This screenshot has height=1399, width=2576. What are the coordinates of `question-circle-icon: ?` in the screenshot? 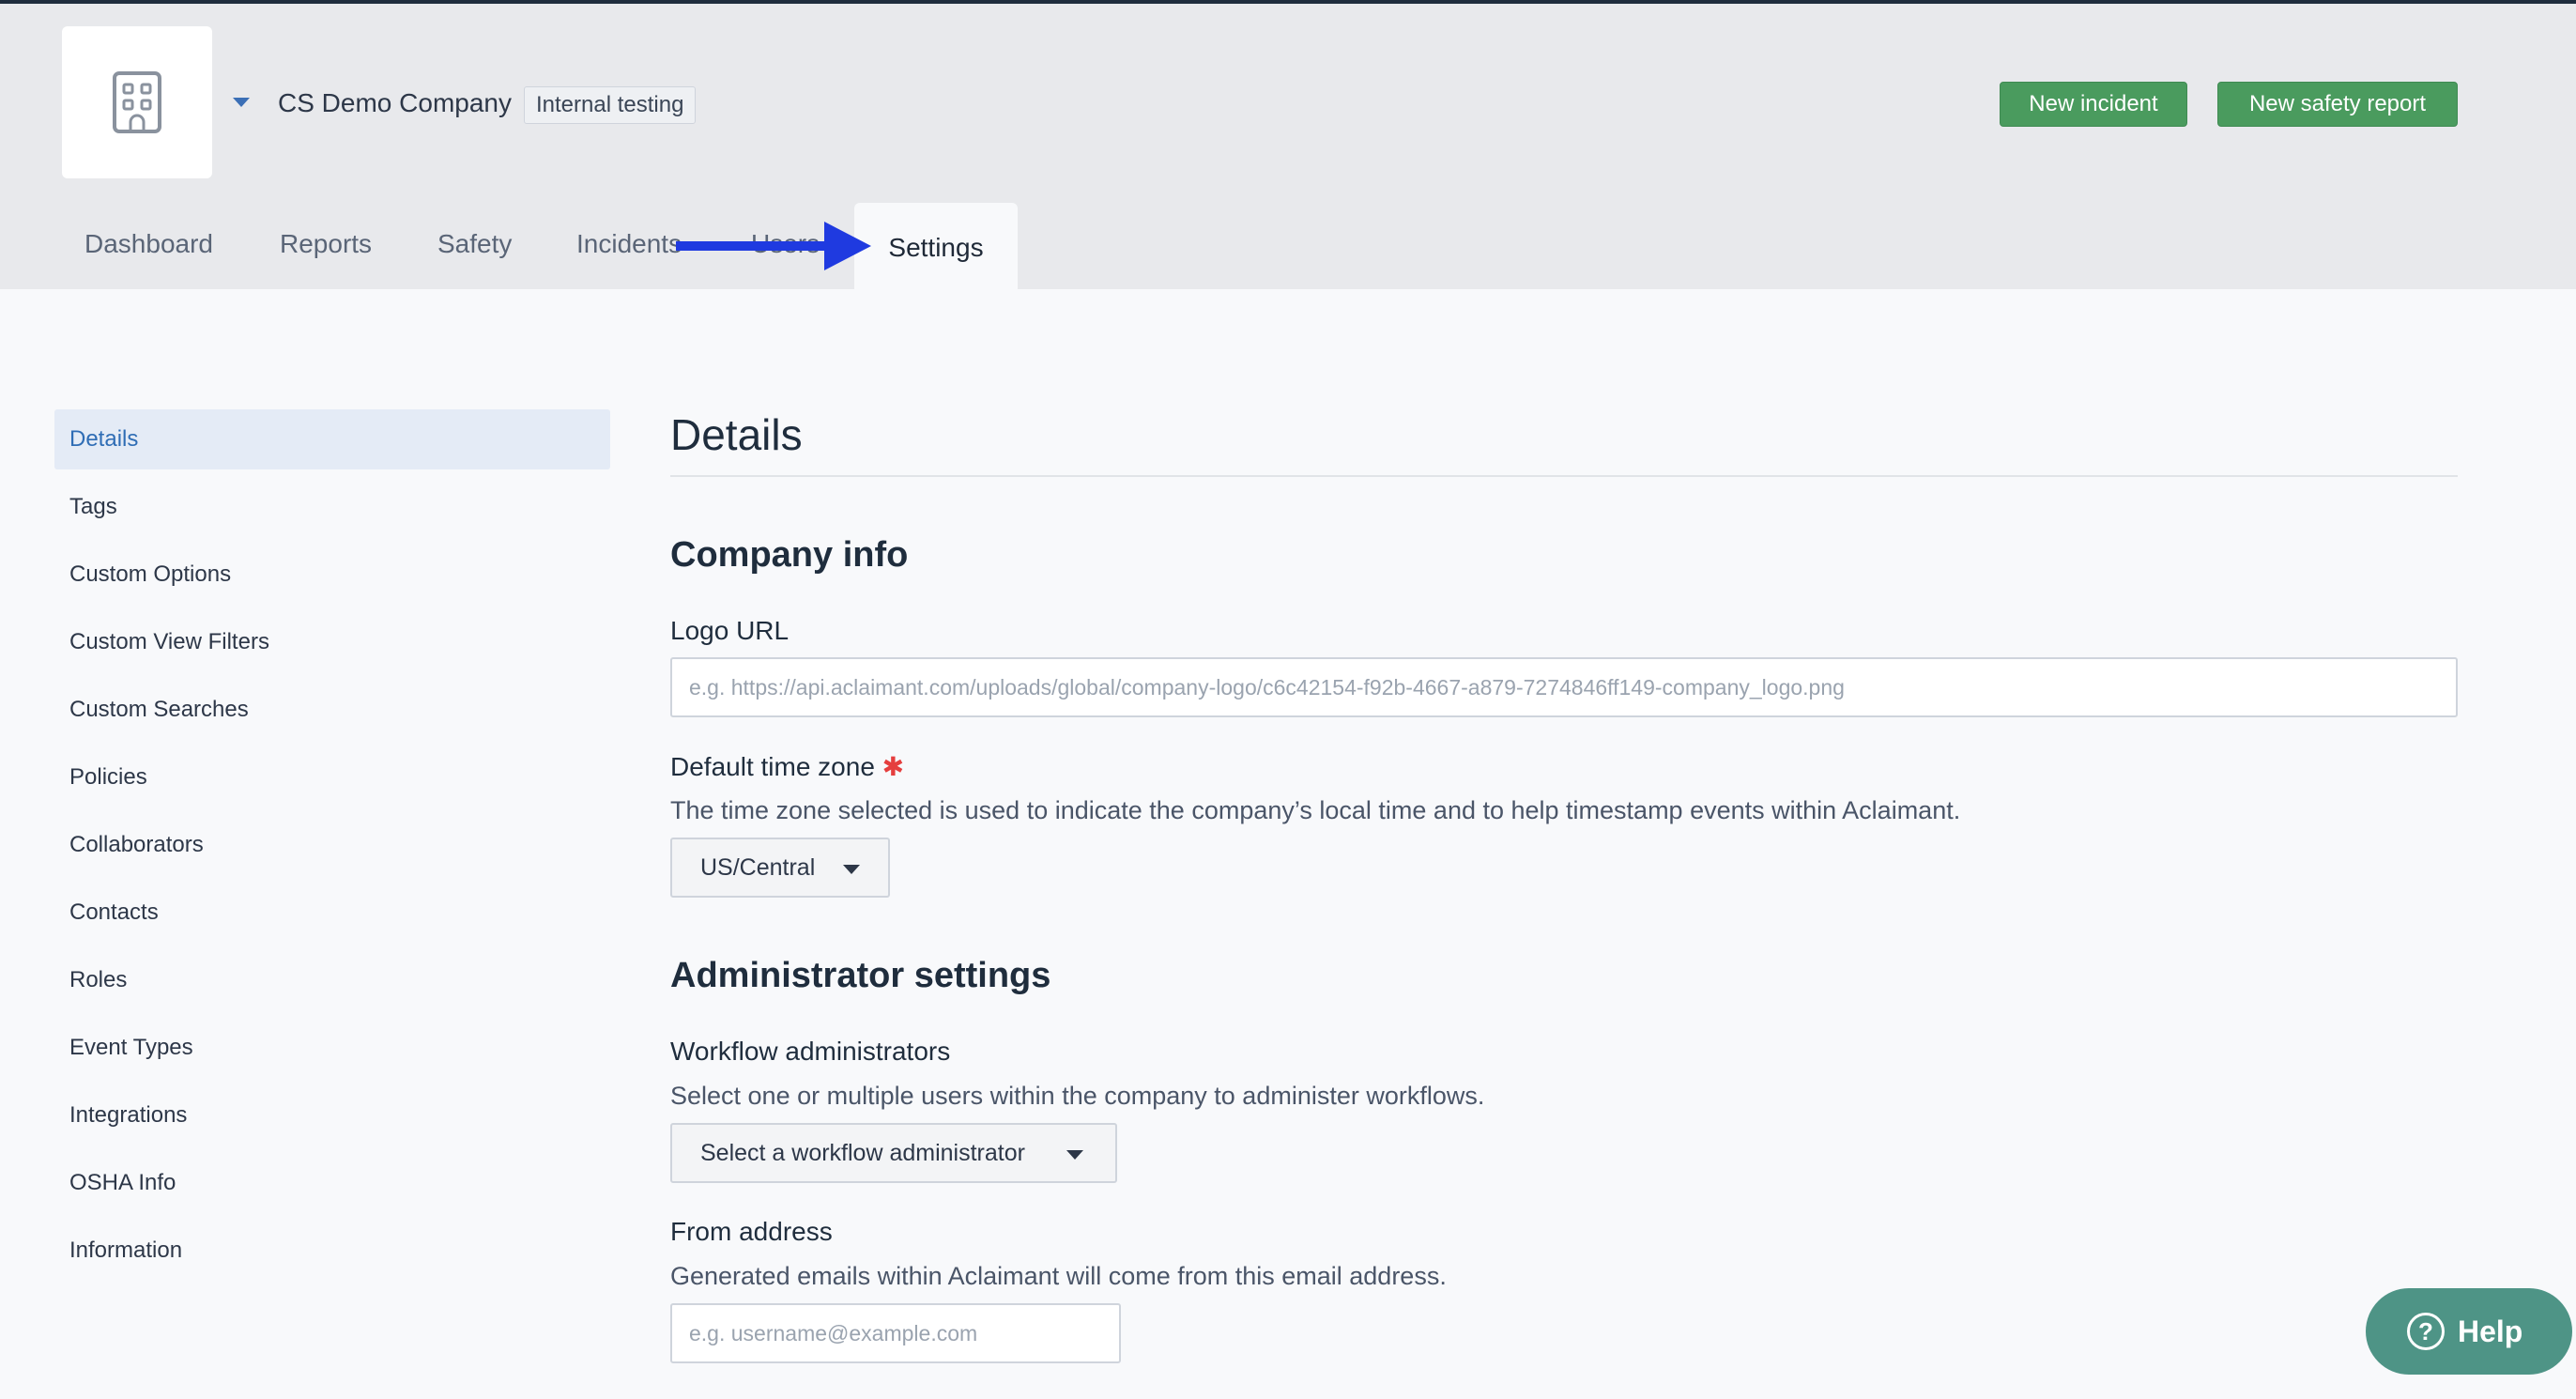 It's located at (2426, 1331).